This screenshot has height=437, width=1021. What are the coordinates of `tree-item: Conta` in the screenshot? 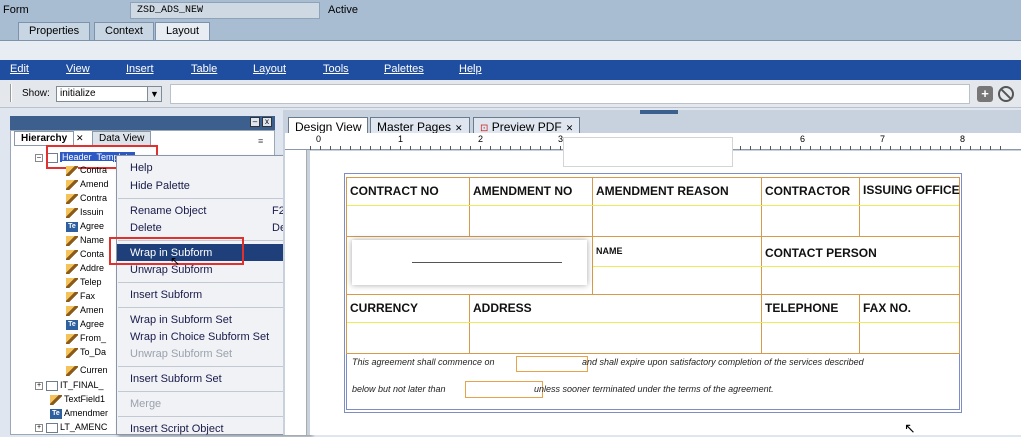 It's located at (85, 254).